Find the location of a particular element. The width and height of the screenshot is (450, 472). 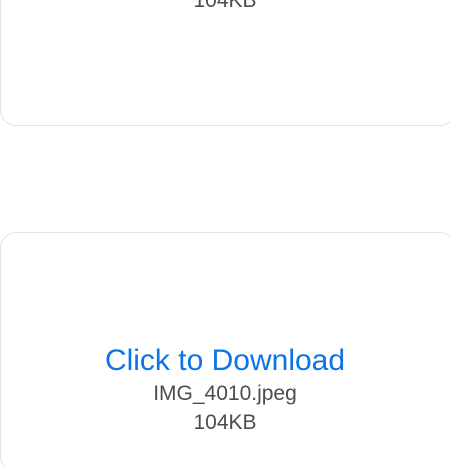

download-link: Click to Download is located at coordinates (225, 361).